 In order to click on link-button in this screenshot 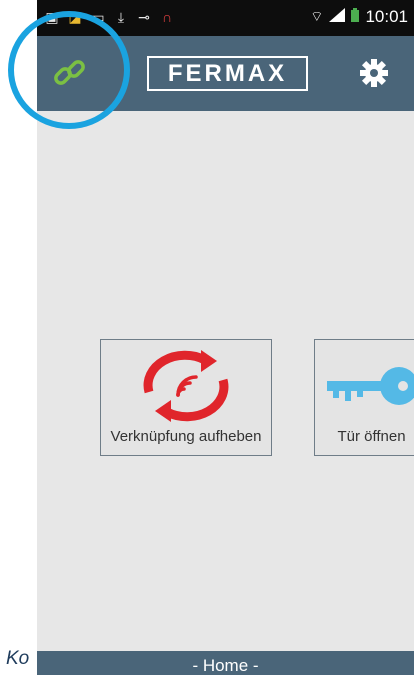, I will do `click(70, 73)`.